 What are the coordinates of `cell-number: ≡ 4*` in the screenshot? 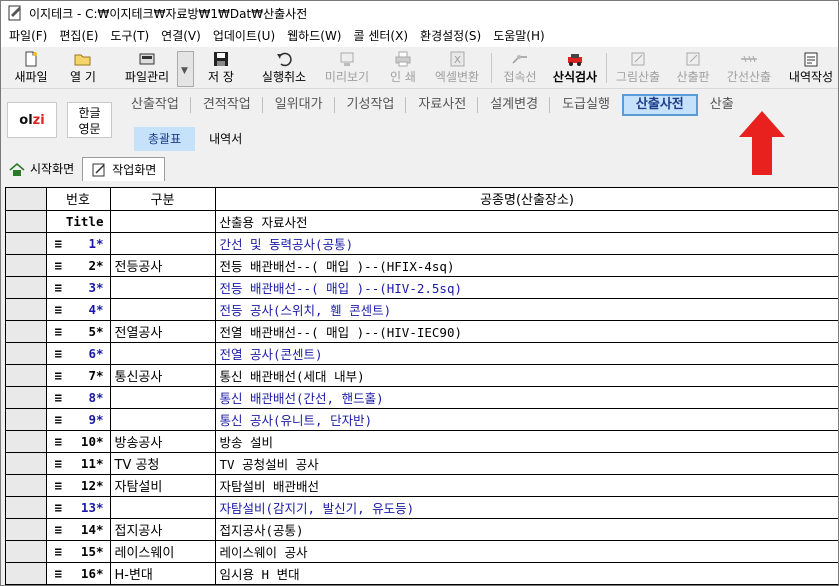 It's located at (78, 309).